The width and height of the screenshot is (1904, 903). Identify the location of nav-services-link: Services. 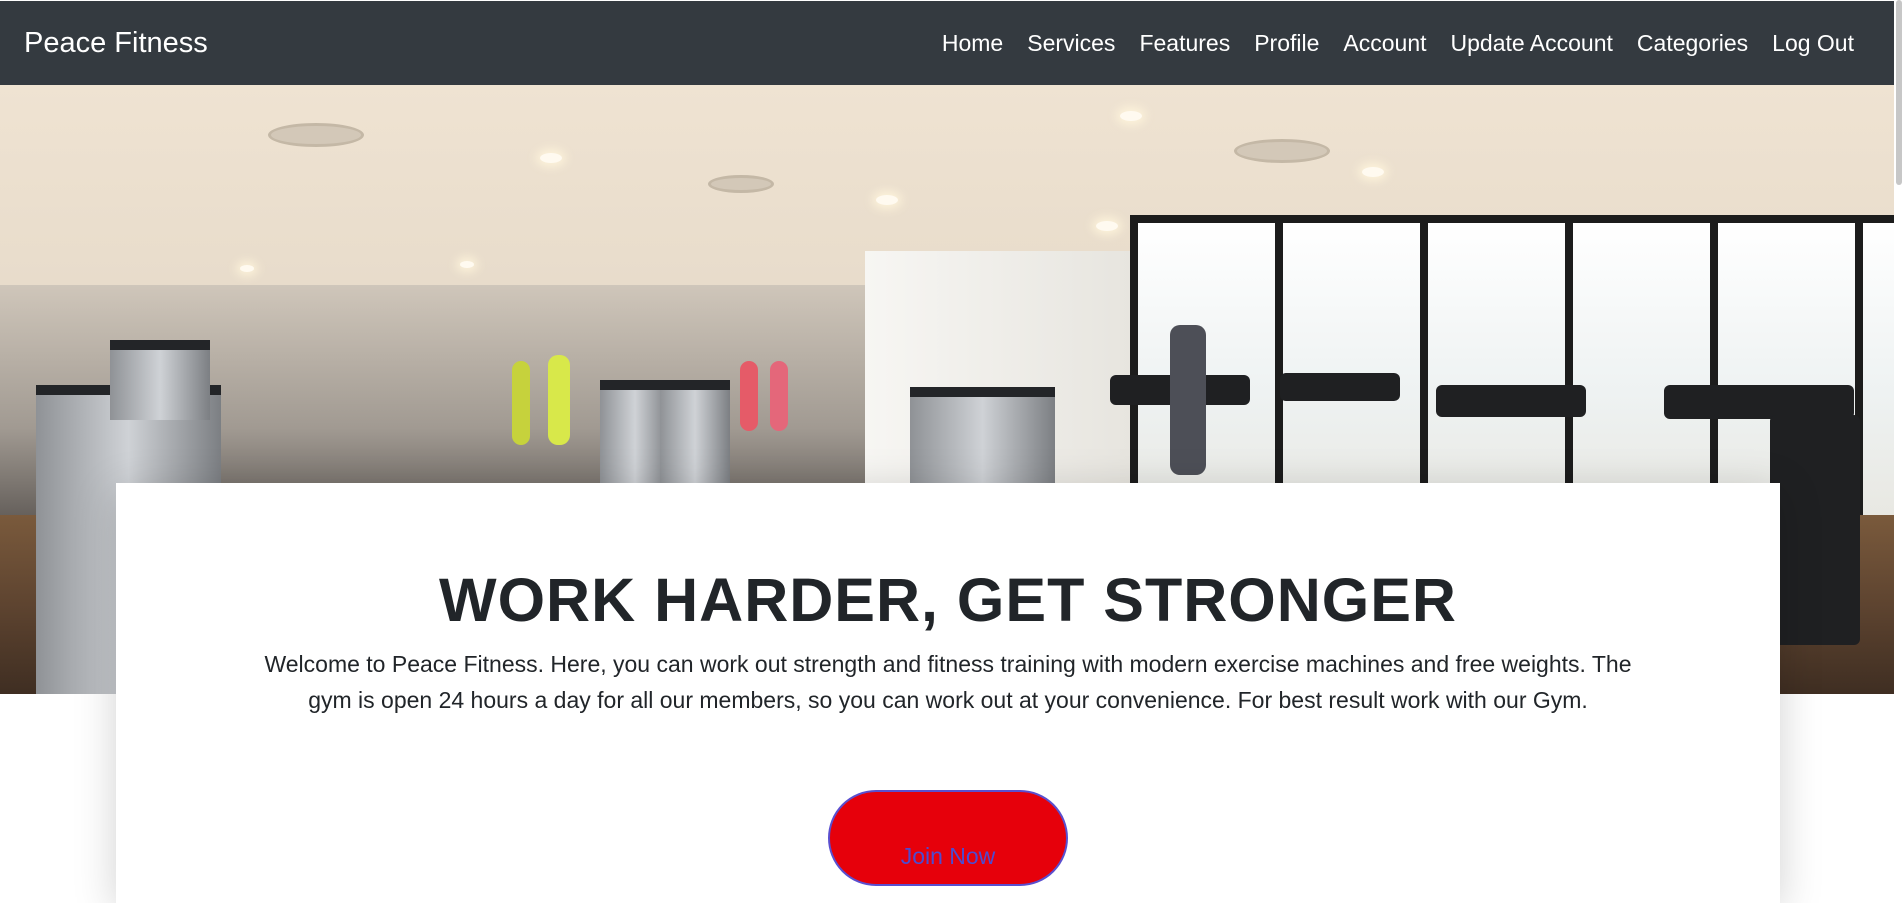
(1071, 43).